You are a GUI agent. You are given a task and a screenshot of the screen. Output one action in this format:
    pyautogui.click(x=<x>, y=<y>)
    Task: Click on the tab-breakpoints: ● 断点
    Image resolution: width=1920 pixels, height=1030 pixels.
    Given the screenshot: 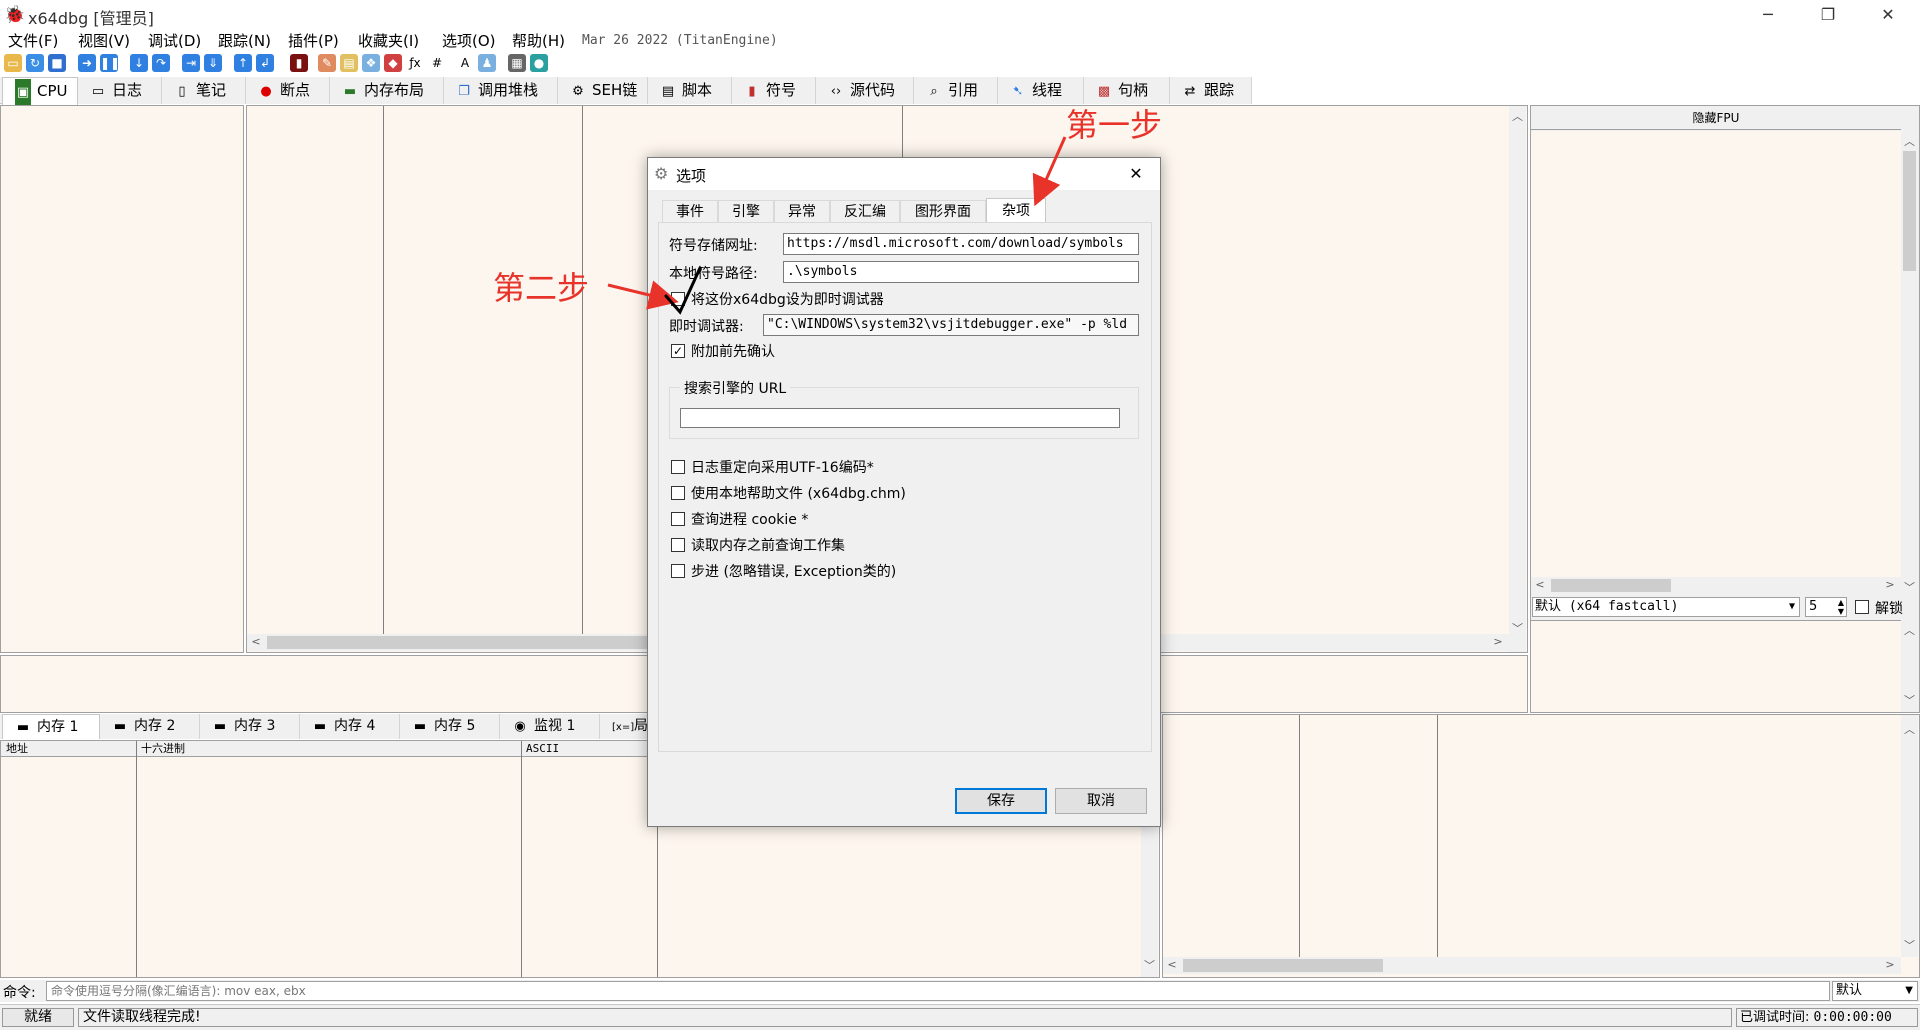 What is the action you would take?
    pyautogui.click(x=288, y=90)
    